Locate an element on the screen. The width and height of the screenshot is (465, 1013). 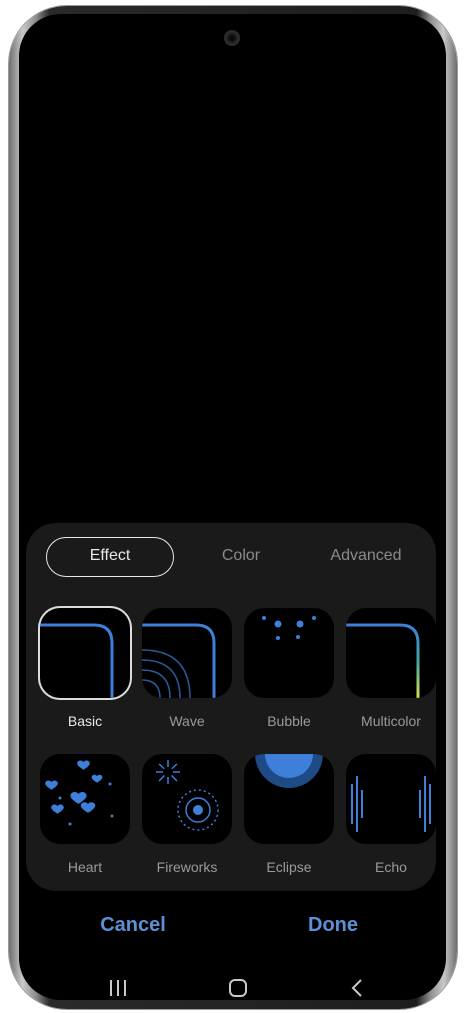
effect-tile-fireworks is located at coordinates (187, 799).